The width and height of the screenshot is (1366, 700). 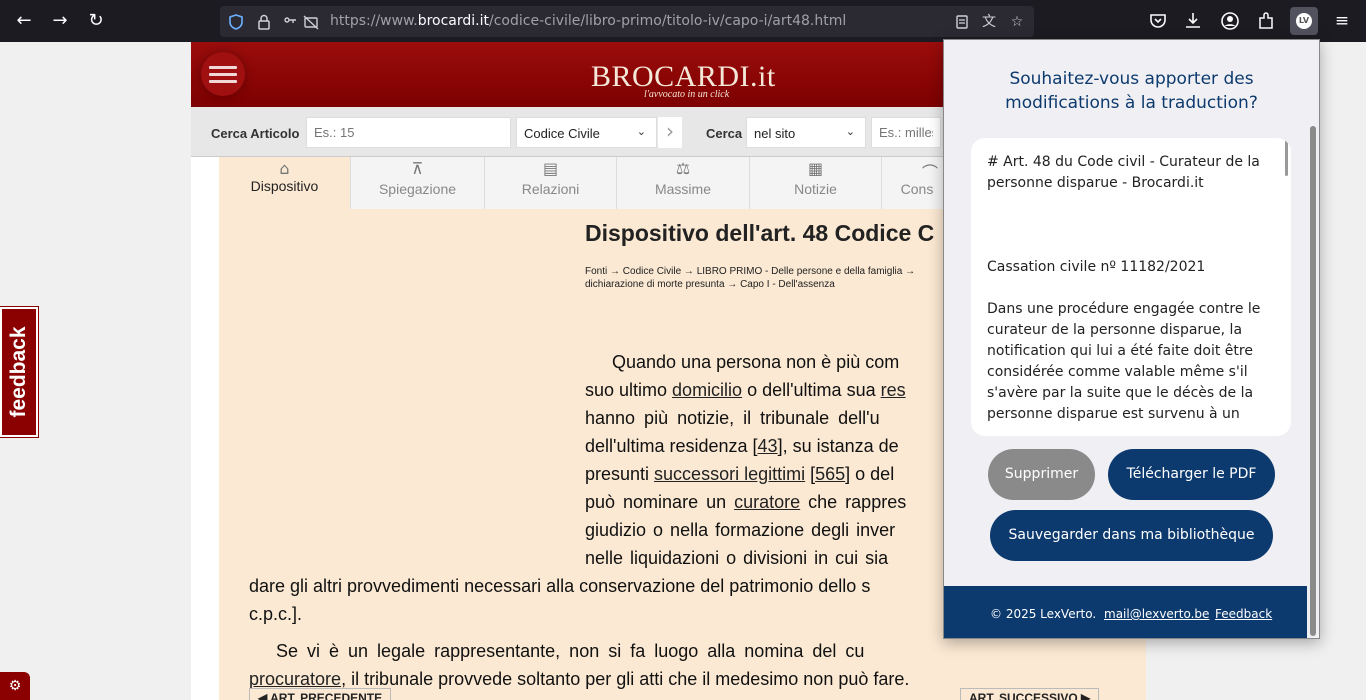 I want to click on site-search-input, so click(x=906, y=132).